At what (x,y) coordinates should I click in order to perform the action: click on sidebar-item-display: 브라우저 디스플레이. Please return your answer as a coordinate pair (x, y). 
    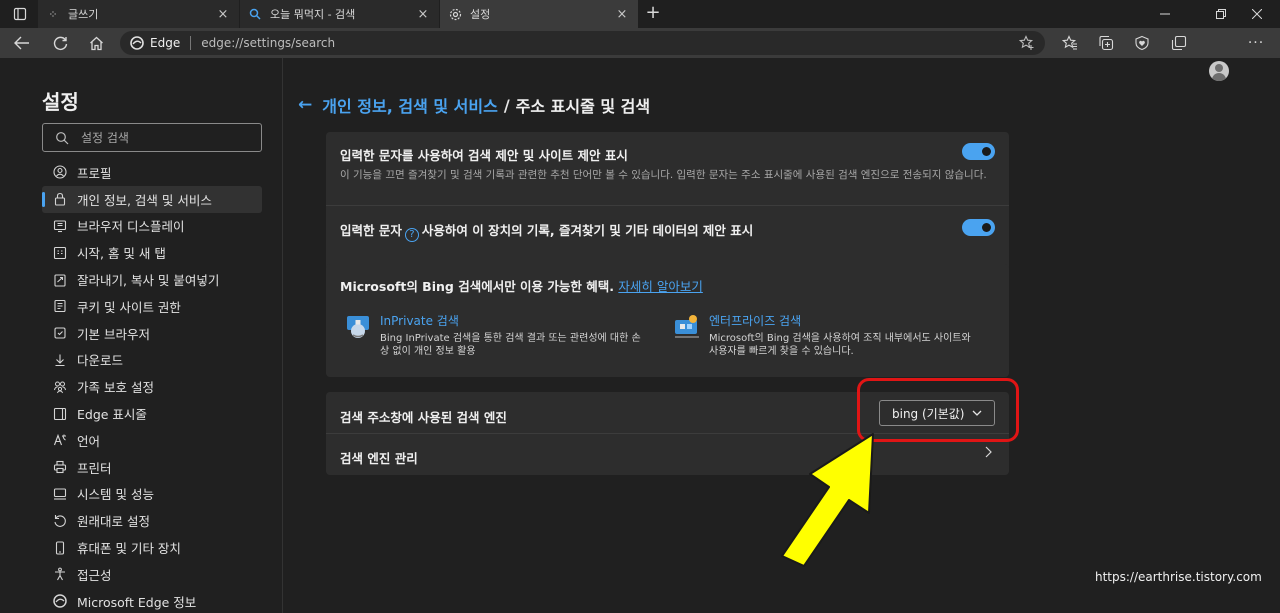
    Looking at the image, I should click on (152, 226).